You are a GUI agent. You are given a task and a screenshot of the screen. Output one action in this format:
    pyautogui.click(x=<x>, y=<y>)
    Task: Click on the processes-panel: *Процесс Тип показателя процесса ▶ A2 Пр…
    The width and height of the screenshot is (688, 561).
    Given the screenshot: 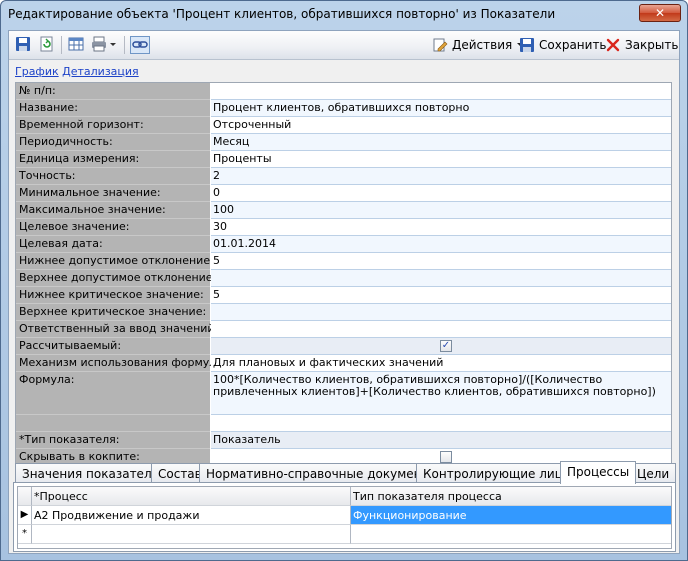 What is the action you would take?
    pyautogui.click(x=344, y=517)
    